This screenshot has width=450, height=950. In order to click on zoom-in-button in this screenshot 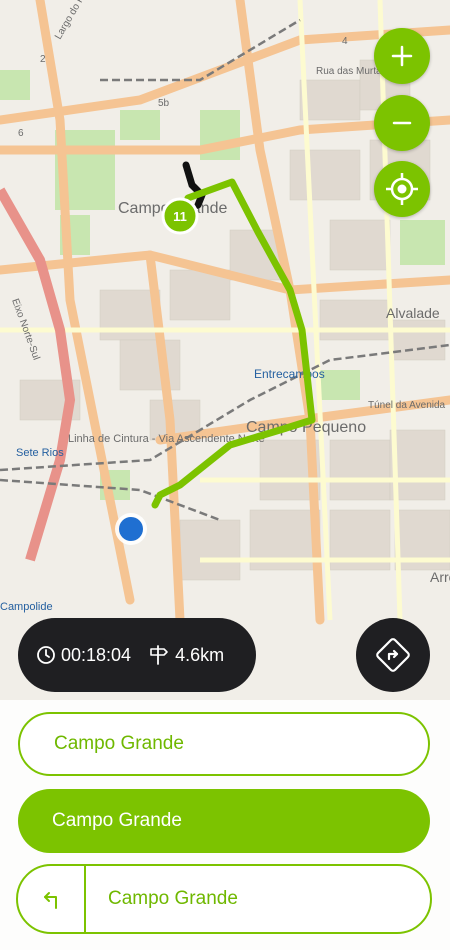, I will do `click(402, 56)`.